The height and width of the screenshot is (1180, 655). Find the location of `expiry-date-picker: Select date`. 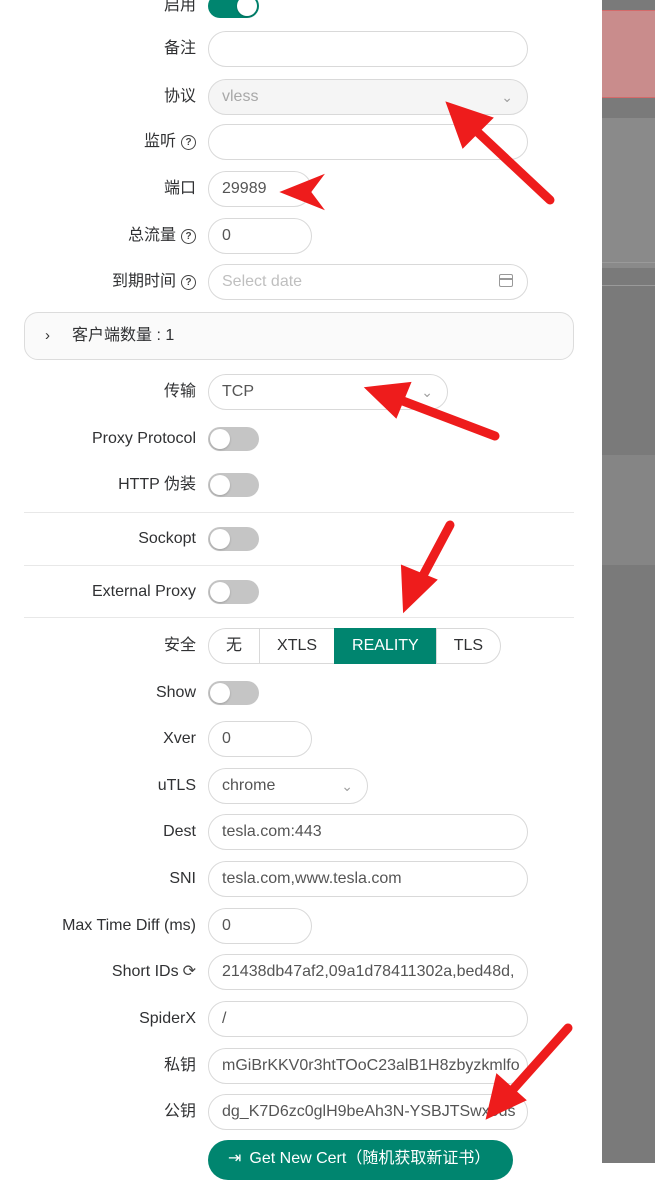

expiry-date-picker: Select date is located at coordinates (368, 282).